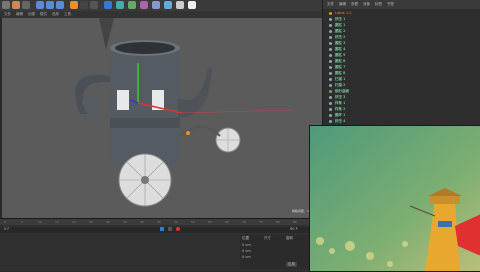 This screenshot has height=272, width=480. I want to click on z-axis-icon, so click(60, 5).